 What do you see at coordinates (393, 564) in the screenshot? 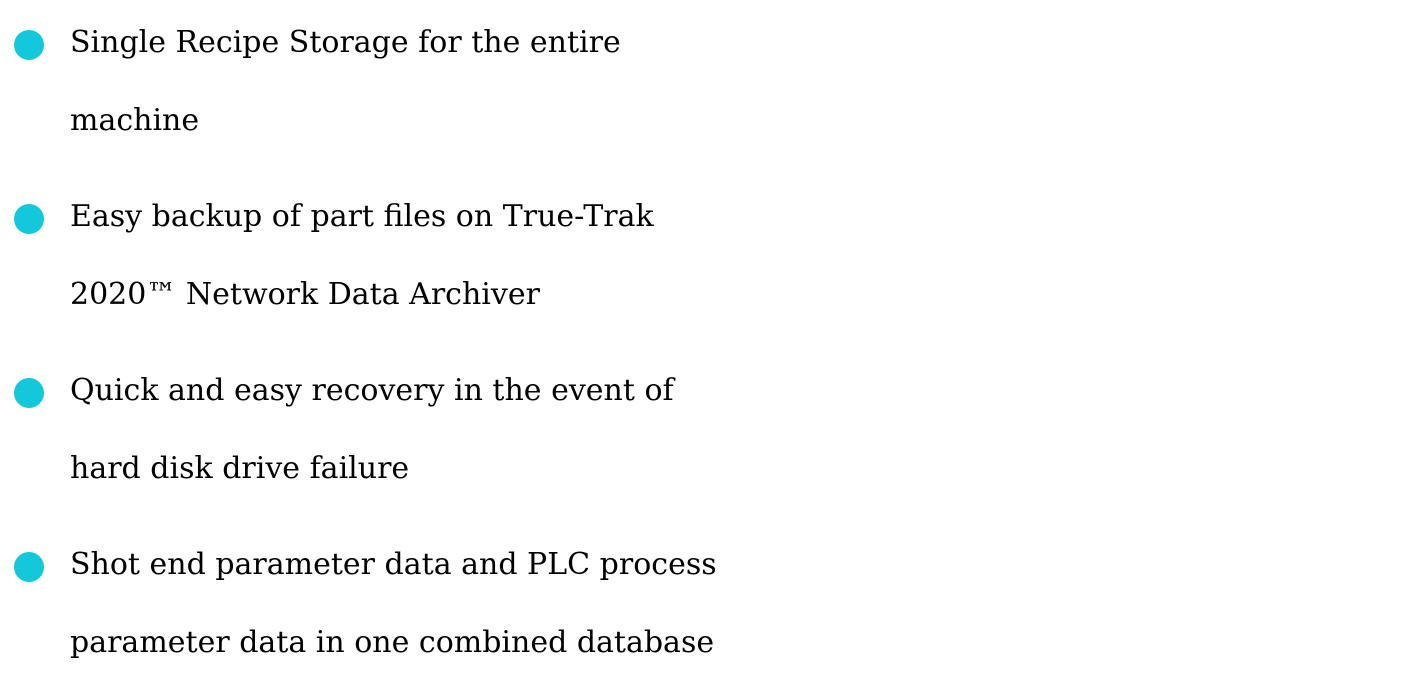
I see `bullet-line: Shot end parameter data and PLC process` at bounding box center [393, 564].